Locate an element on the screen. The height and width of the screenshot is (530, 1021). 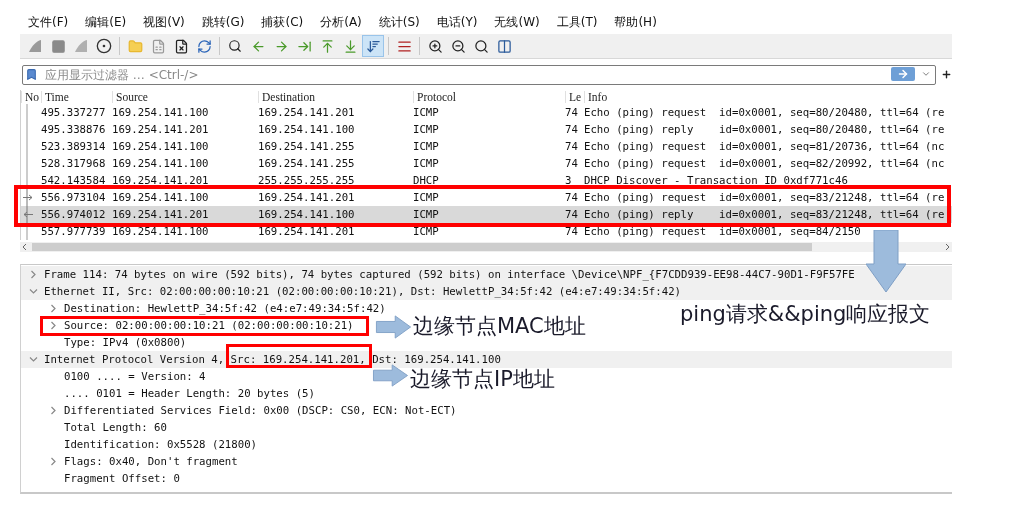
table-cell-text: 542.143584 is located at coordinates (74, 180).